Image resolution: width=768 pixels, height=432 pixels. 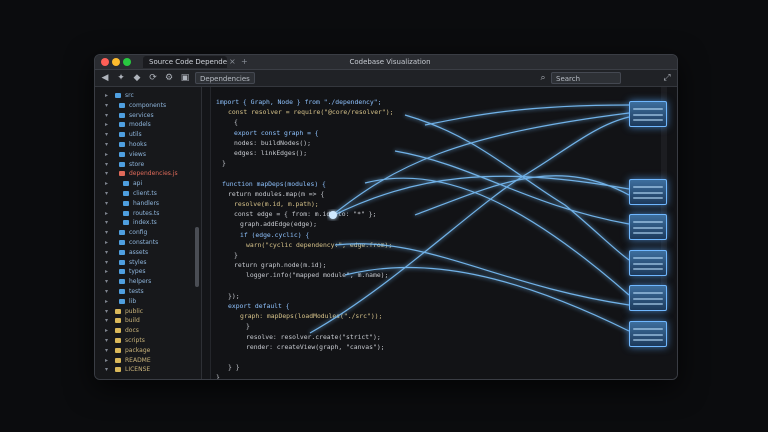 I want to click on sidebar-item-label: README, so click(x=138, y=360).